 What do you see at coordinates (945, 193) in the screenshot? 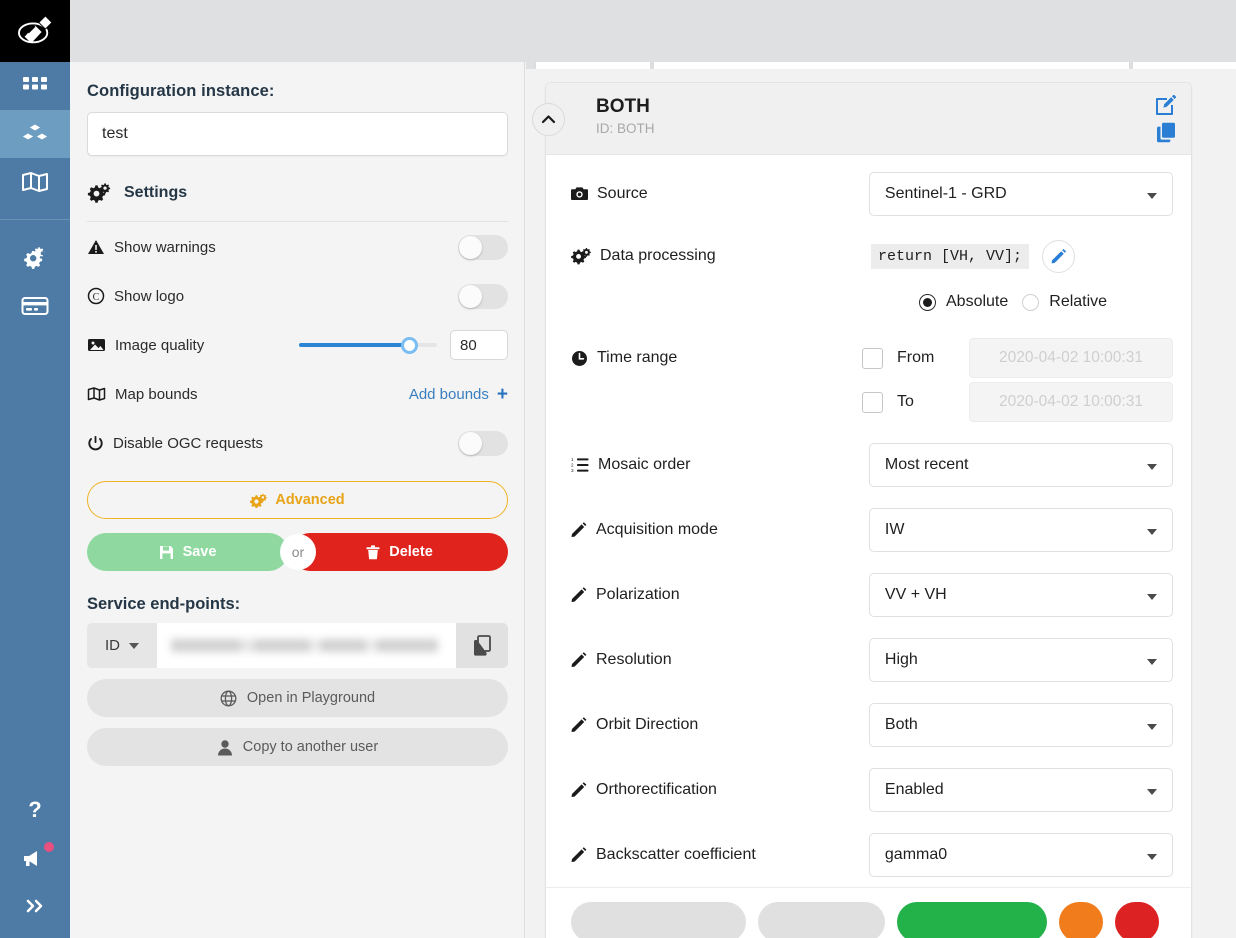
I see `select-value-source: Sentinel-1 - GRD` at bounding box center [945, 193].